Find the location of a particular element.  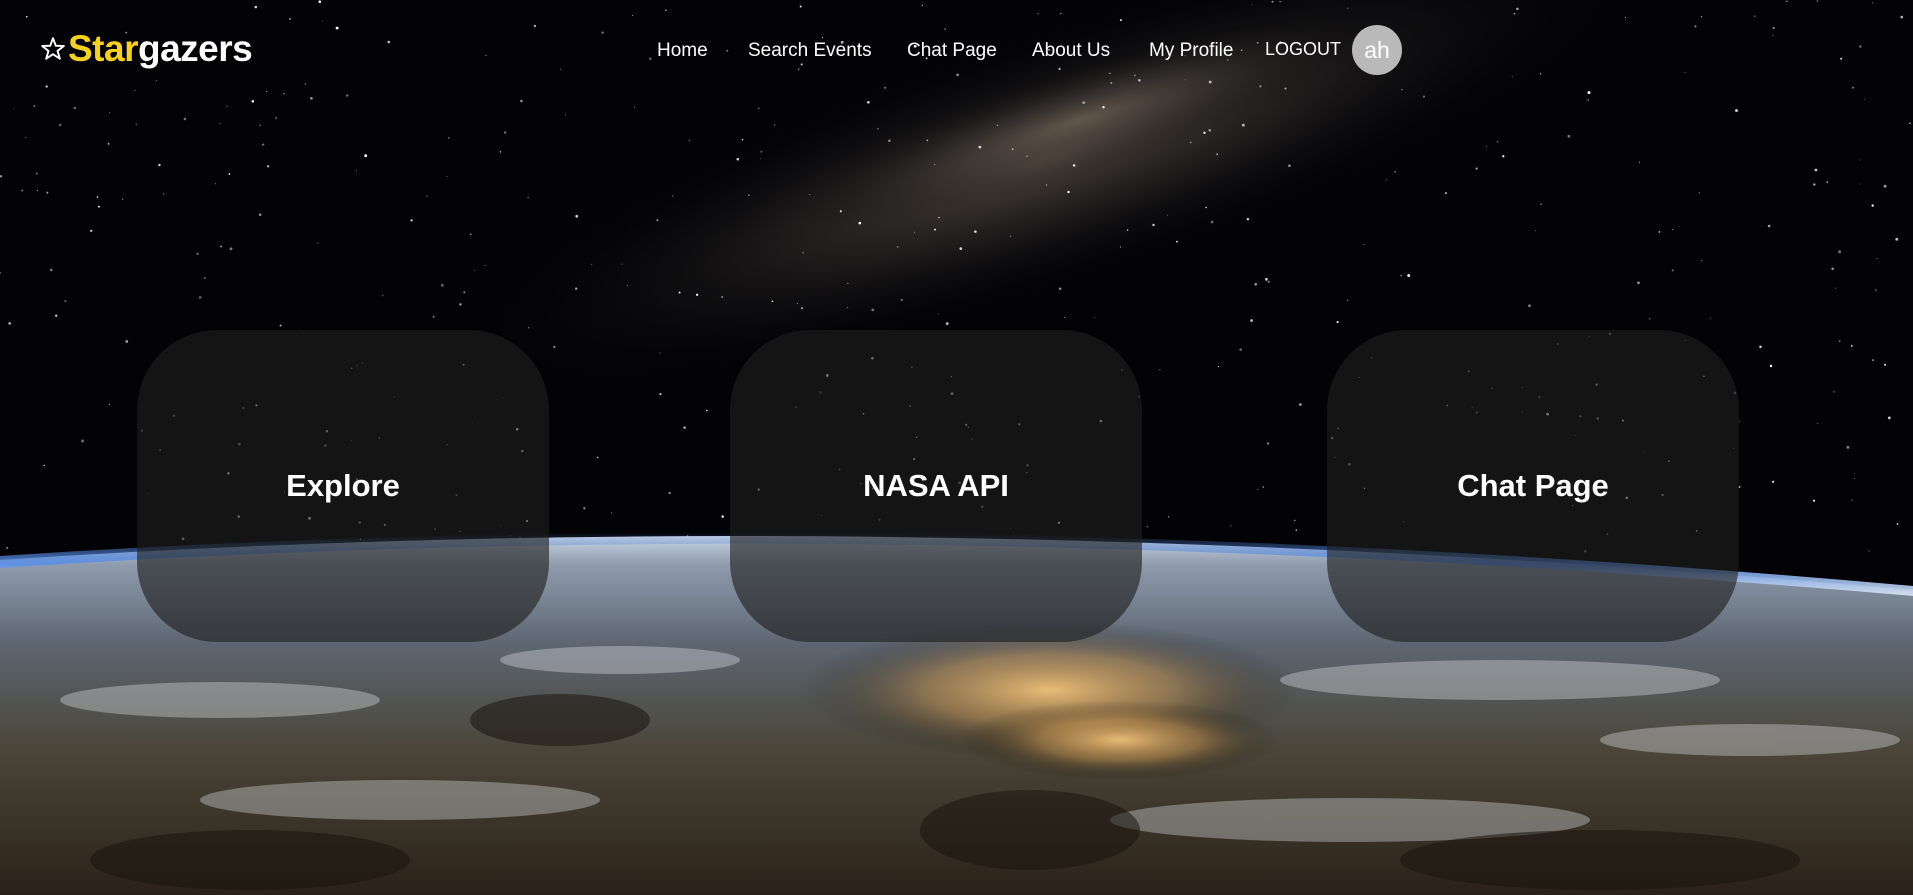

explore-card: Explore is located at coordinates (343, 486).